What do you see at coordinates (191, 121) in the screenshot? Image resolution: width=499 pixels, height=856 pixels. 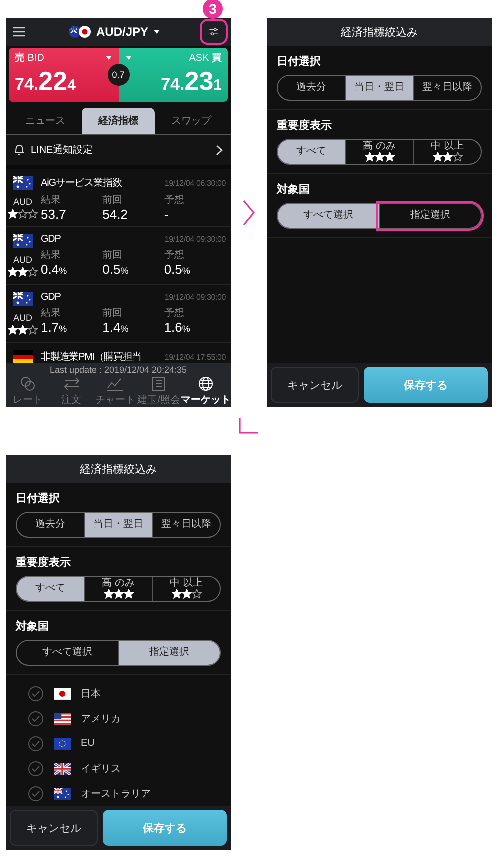 I see `tab: スワップ` at bounding box center [191, 121].